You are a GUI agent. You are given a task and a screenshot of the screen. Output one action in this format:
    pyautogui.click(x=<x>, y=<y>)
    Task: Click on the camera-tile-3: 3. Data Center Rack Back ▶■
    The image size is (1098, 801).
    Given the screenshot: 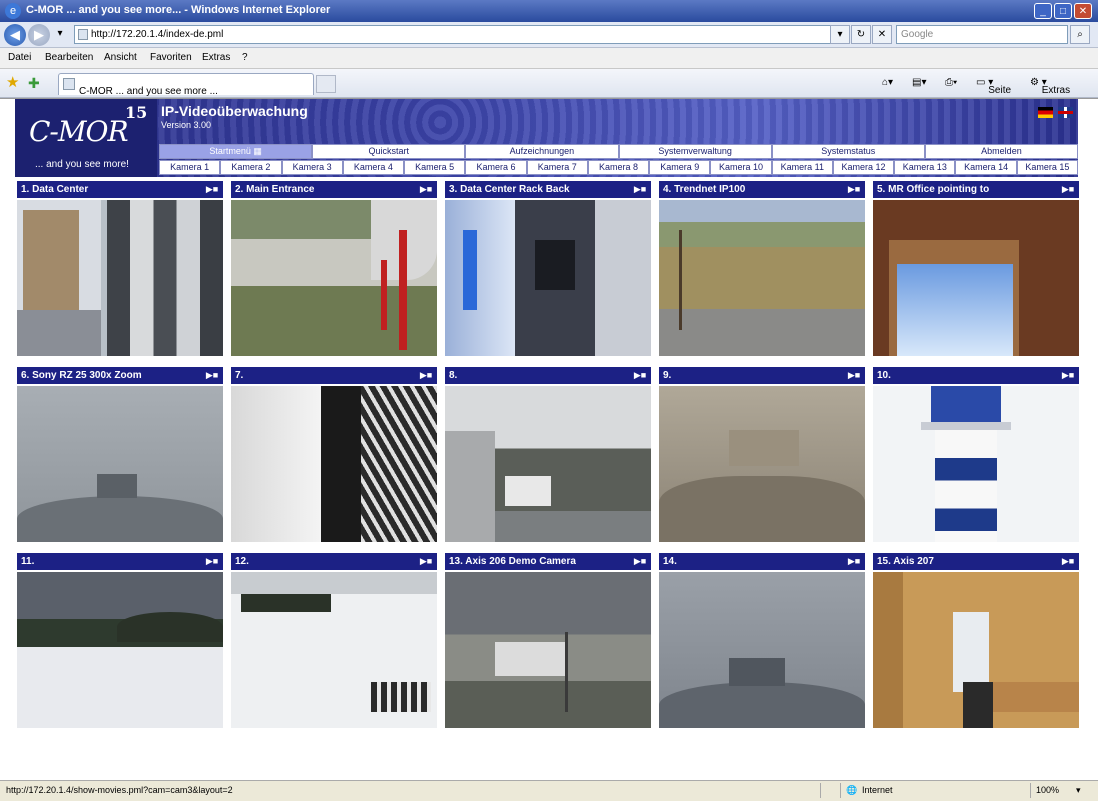 What is the action you would take?
    pyautogui.click(x=548, y=269)
    